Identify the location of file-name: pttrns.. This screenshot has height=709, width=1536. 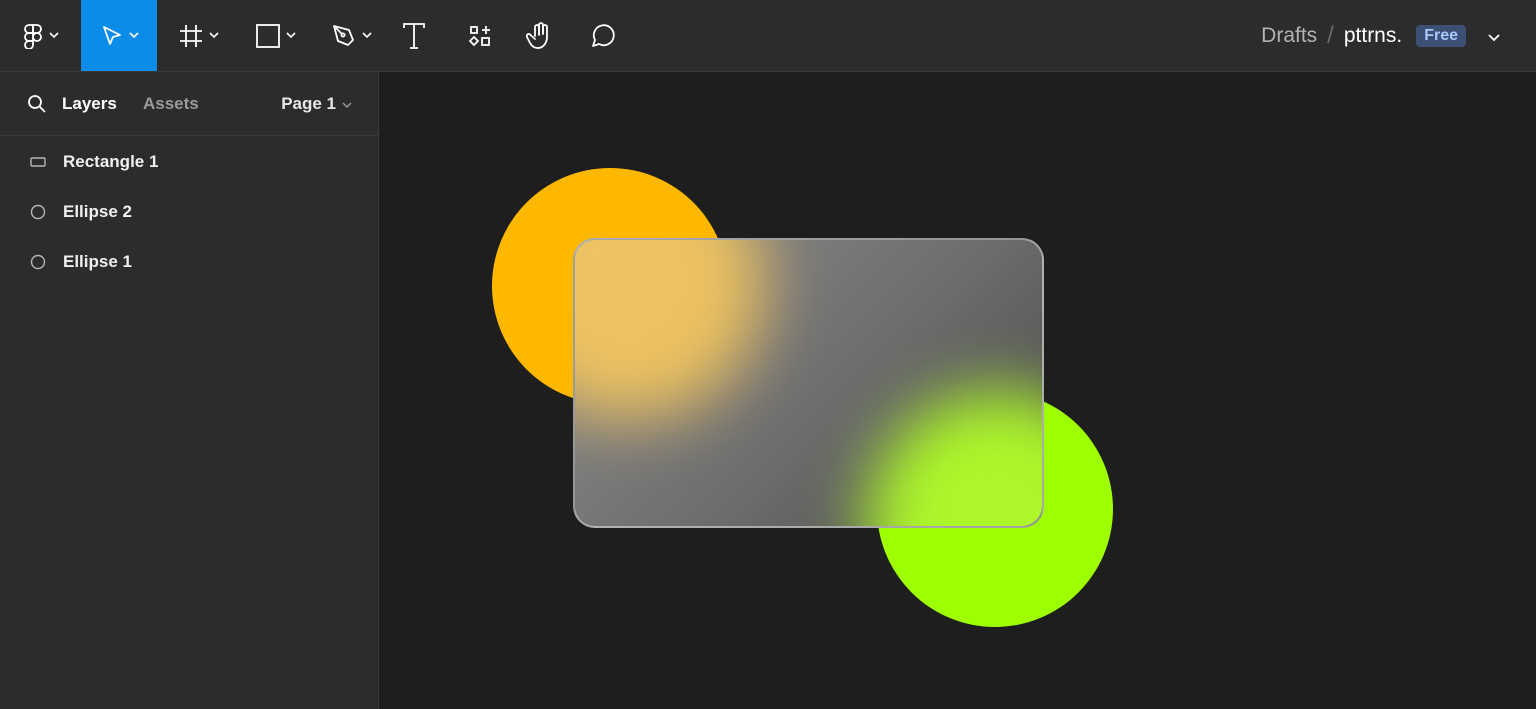
(1373, 36).